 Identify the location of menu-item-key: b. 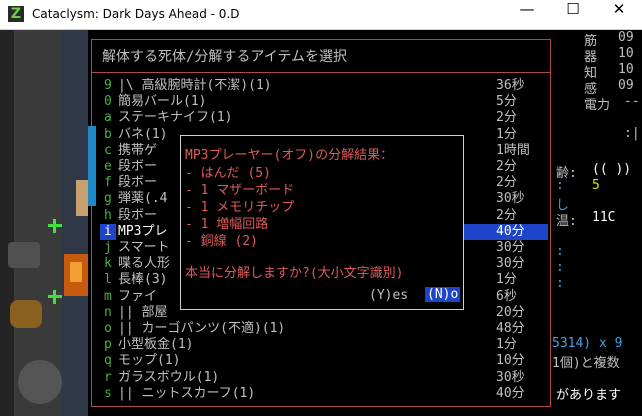
(108, 134).